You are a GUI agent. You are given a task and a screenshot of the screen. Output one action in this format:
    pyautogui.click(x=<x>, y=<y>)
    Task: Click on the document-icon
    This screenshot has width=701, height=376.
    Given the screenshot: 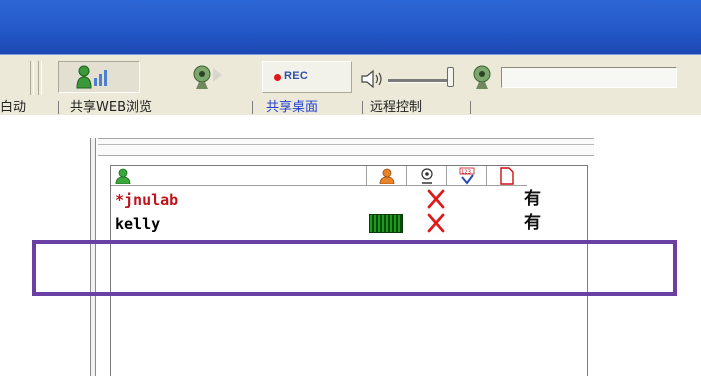 What is the action you would take?
    pyautogui.click(x=507, y=176)
    